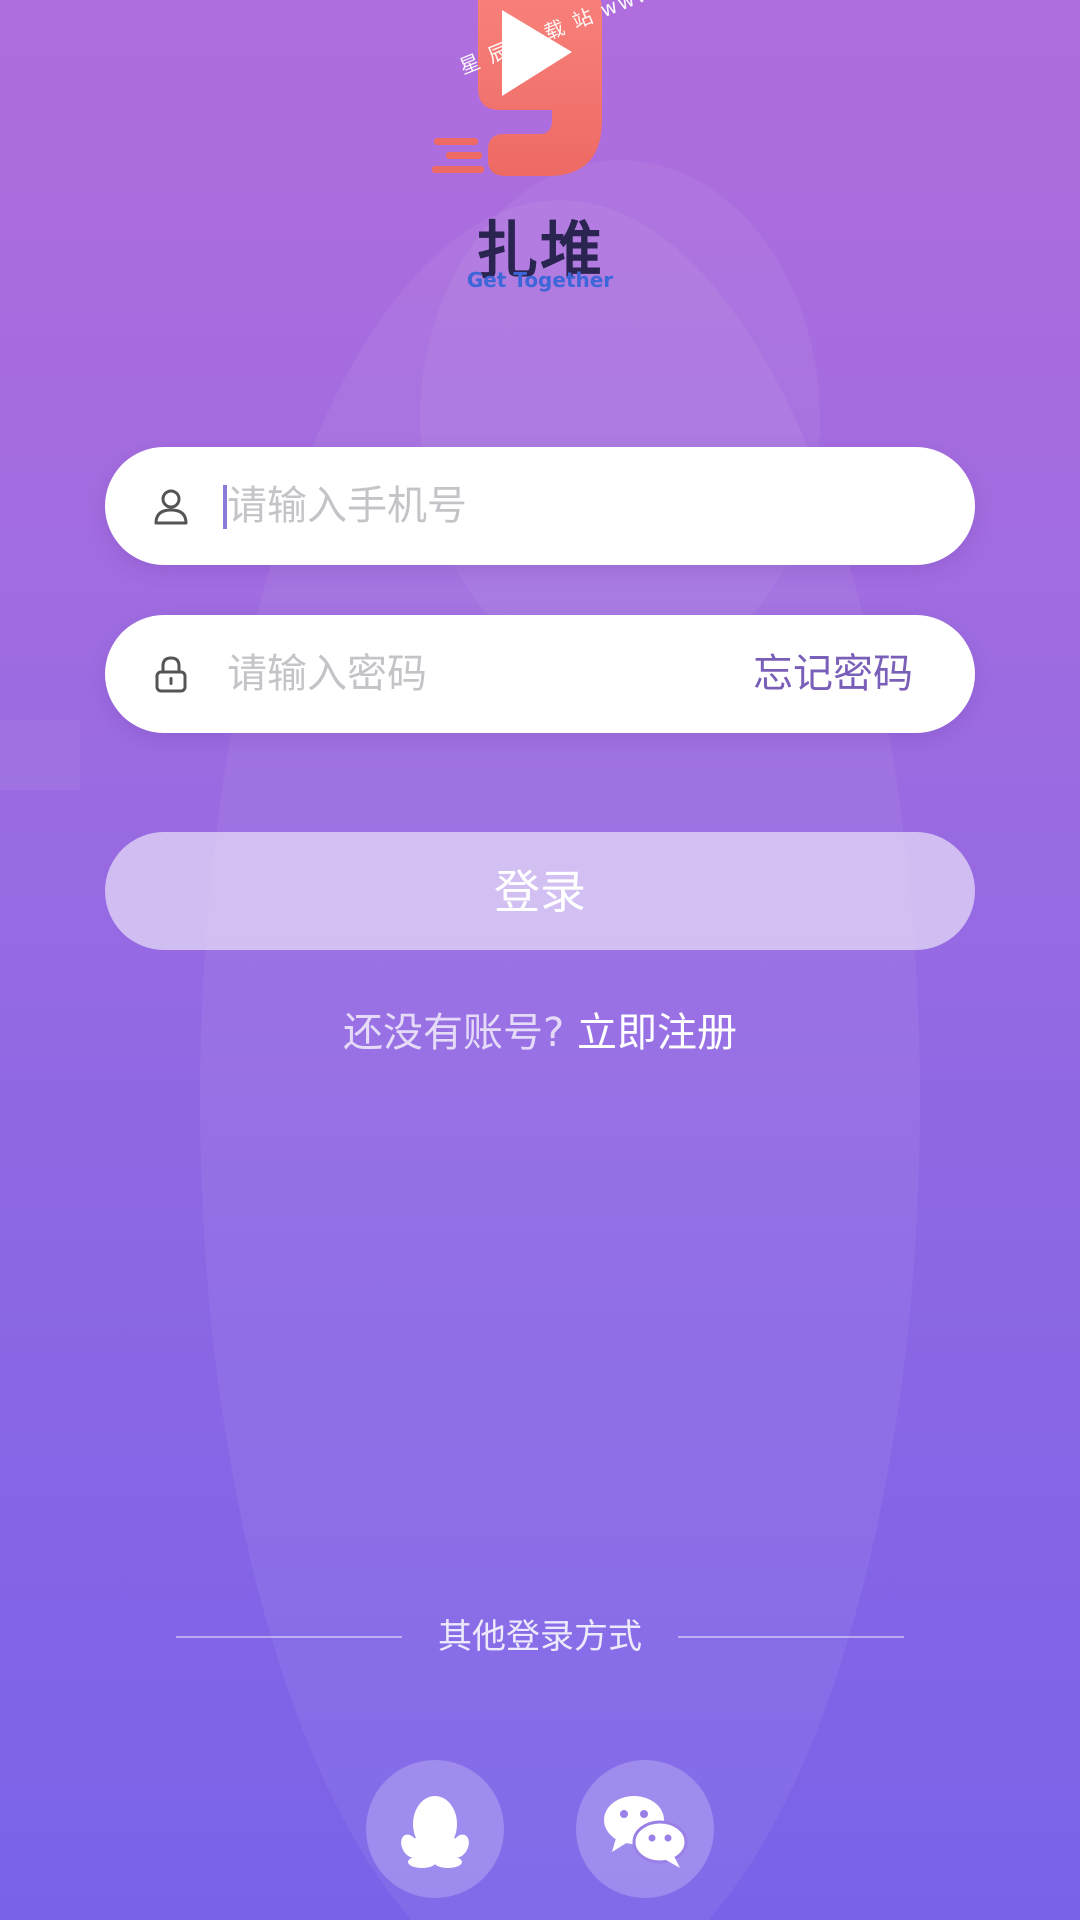 This screenshot has height=1920, width=1080. What do you see at coordinates (171, 674) in the screenshot?
I see `lock-icon` at bounding box center [171, 674].